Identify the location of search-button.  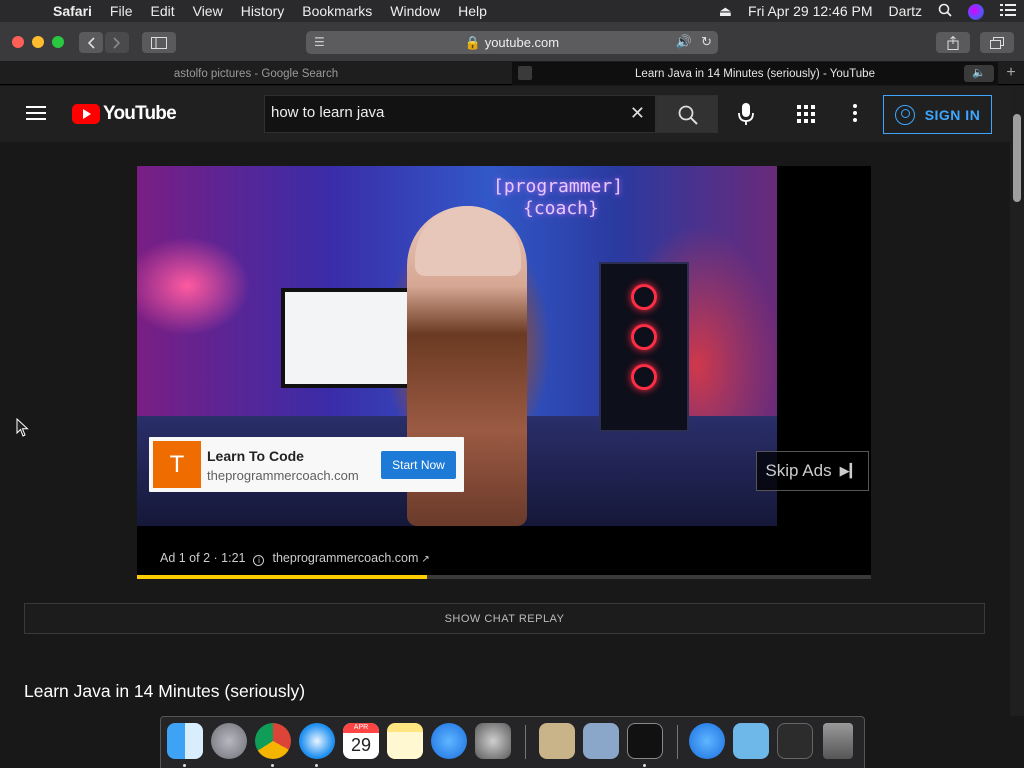
(687, 114).